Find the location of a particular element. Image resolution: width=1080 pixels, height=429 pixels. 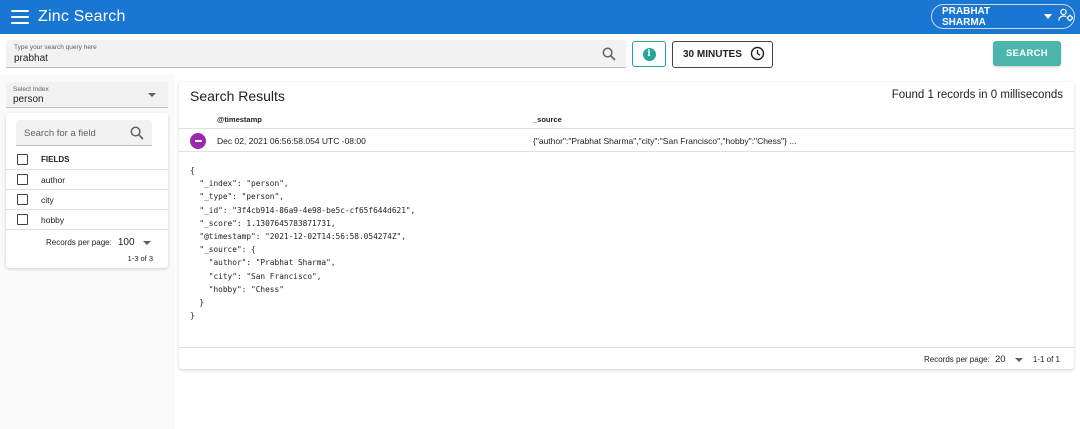

results-title: Search Results is located at coordinates (237, 96).